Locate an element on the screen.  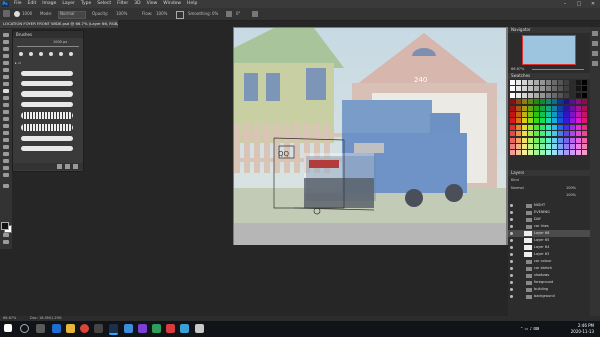
adjustments-panel-icon is located at coordinates (595, 53).